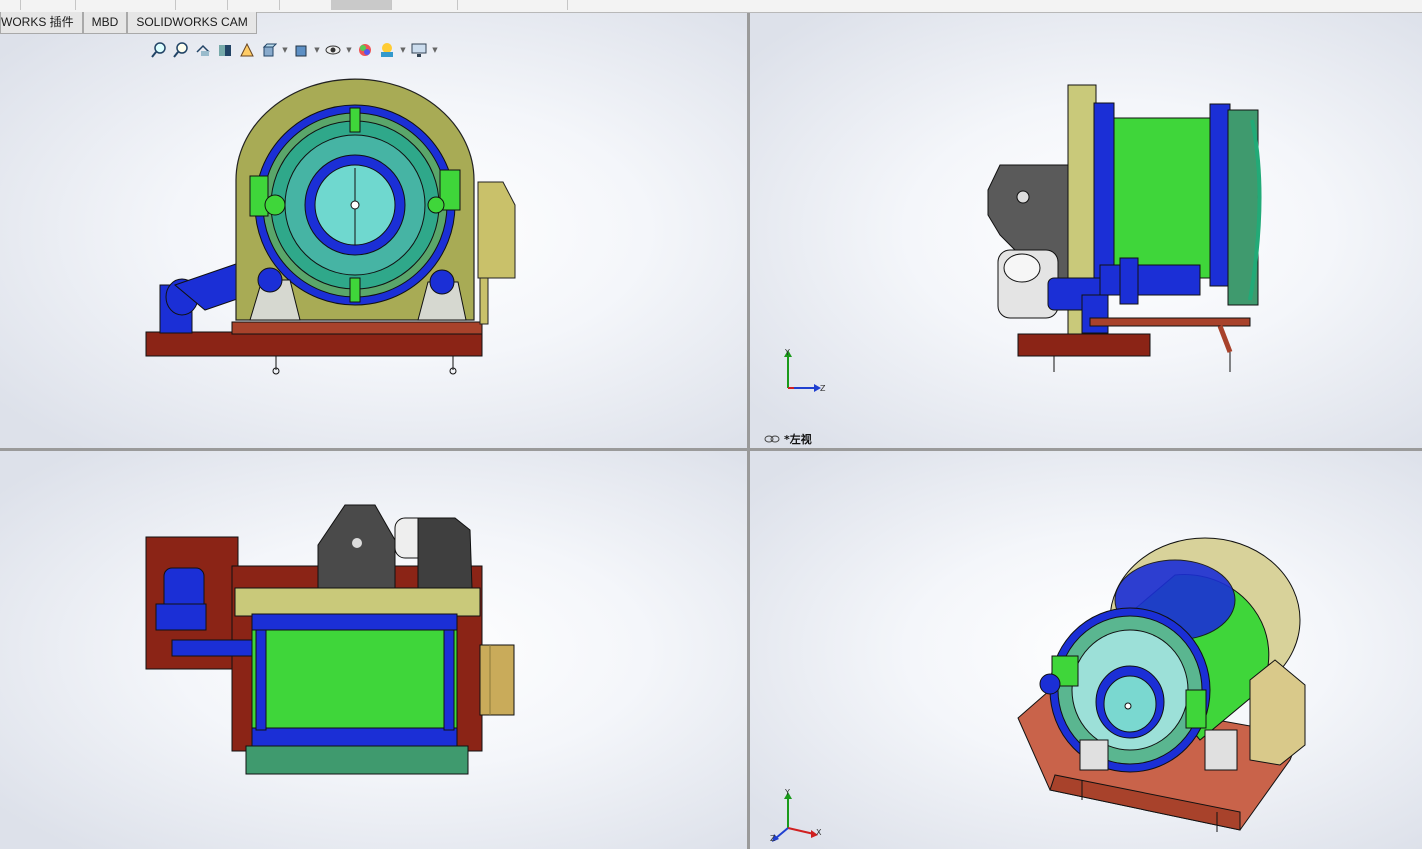 Image resolution: width=1422 pixels, height=849 pixels. Describe the element at coordinates (203, 50) in the screenshot. I see `previous-view-icon` at that location.